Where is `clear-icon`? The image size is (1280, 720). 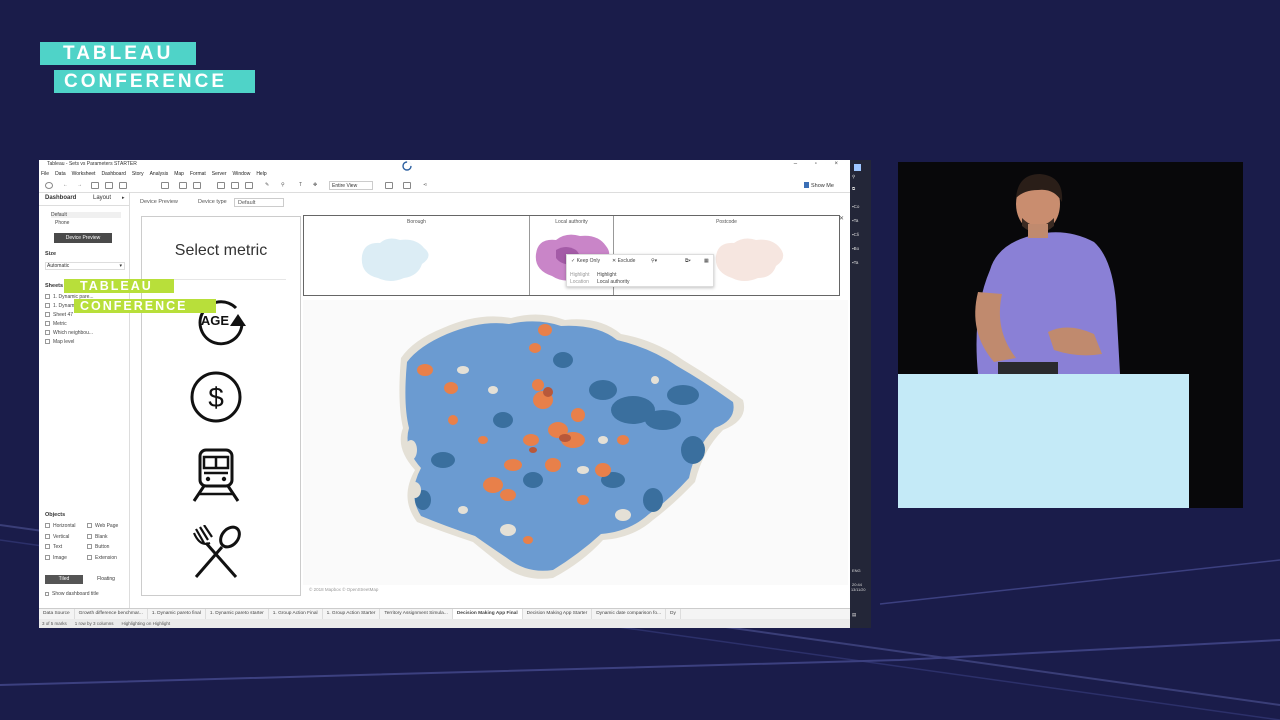
clear-icon is located at coordinates (197, 185).